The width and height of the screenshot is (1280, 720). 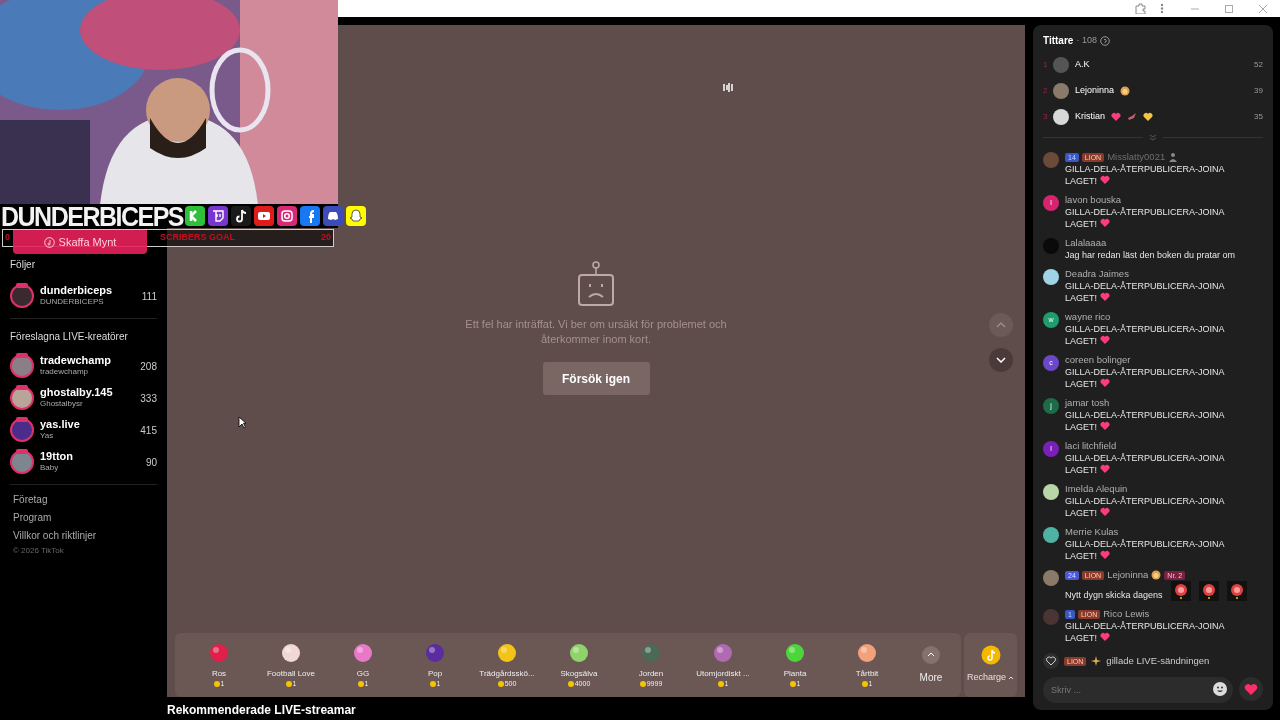 I want to click on username: lavon bouska, so click(x=1093, y=199).